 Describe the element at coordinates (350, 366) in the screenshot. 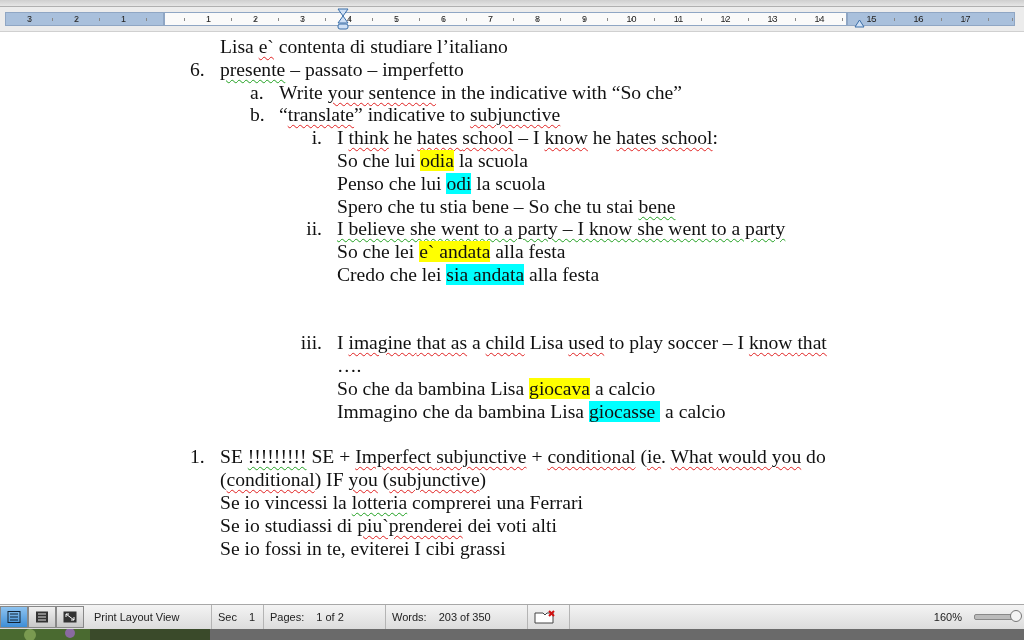

I see `text-line: ….` at that location.